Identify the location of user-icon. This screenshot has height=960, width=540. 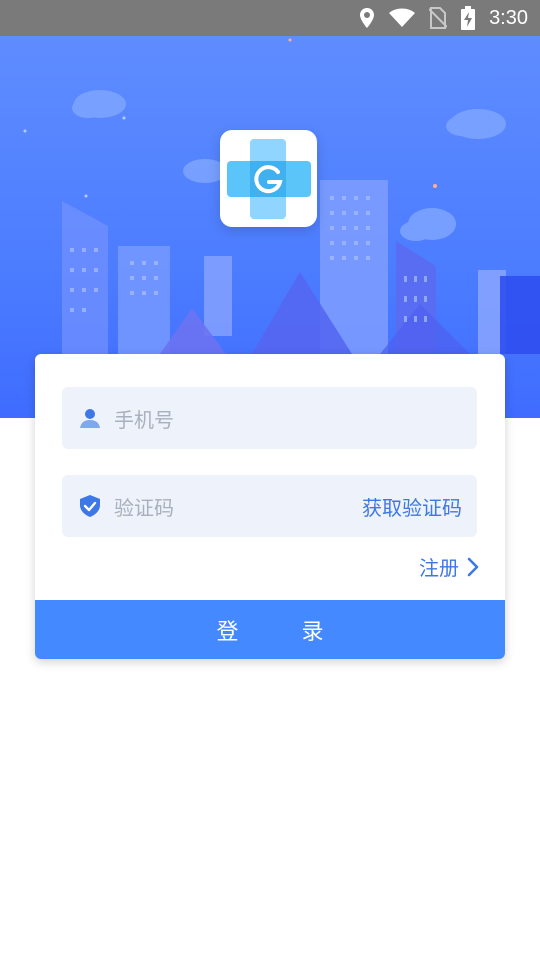
(90, 418).